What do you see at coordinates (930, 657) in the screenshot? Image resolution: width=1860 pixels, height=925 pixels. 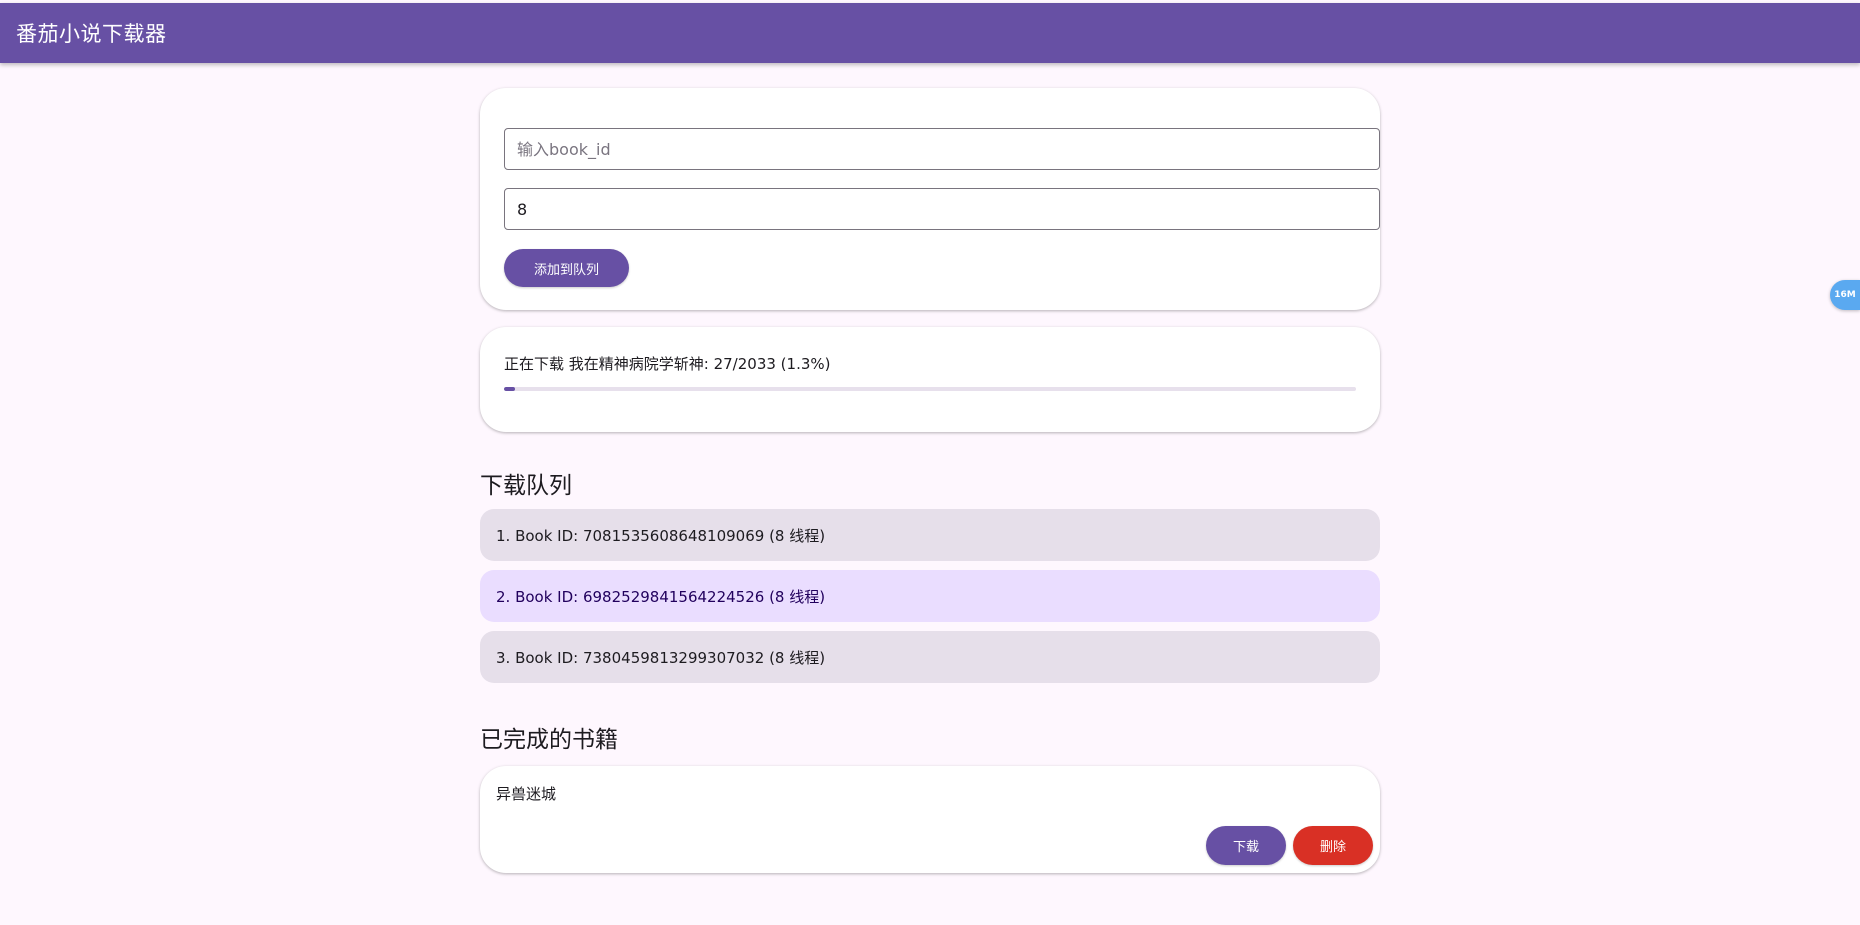 I see `queue-item: 3. Book ID: 7380459813299307032 (8 线程)` at bounding box center [930, 657].